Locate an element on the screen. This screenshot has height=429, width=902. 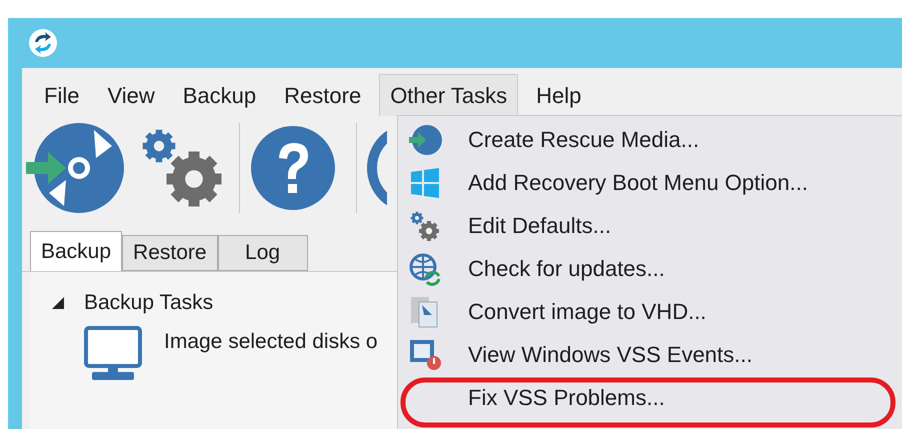
menu-bar-item: Backup is located at coordinates (219, 95).